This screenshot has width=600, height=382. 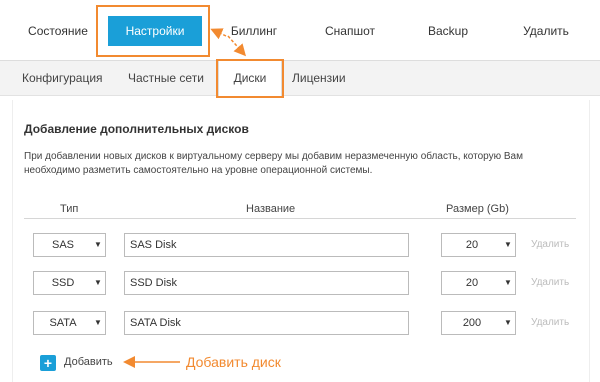 I want to click on highlight-disks-tab, so click(x=250, y=78).